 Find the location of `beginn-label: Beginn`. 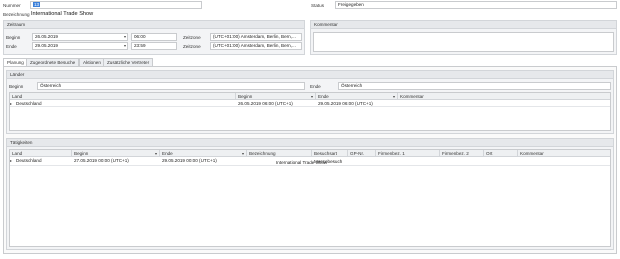

beginn-label: Beginn is located at coordinates (13, 37).